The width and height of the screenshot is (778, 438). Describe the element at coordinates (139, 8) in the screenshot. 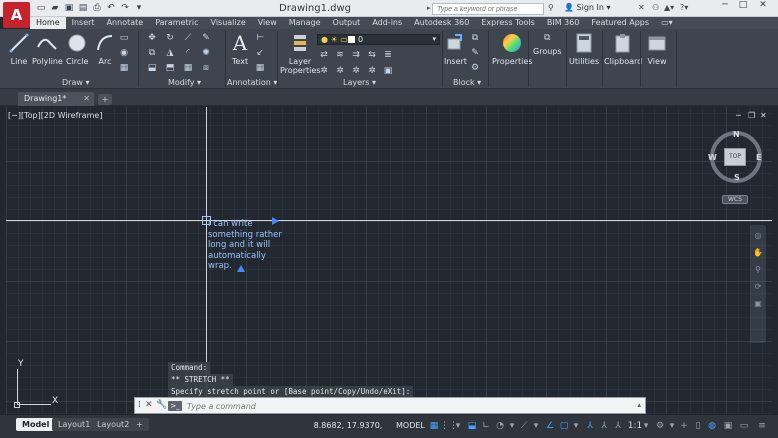

I see `qat-dropdown-icon: ▾` at that location.